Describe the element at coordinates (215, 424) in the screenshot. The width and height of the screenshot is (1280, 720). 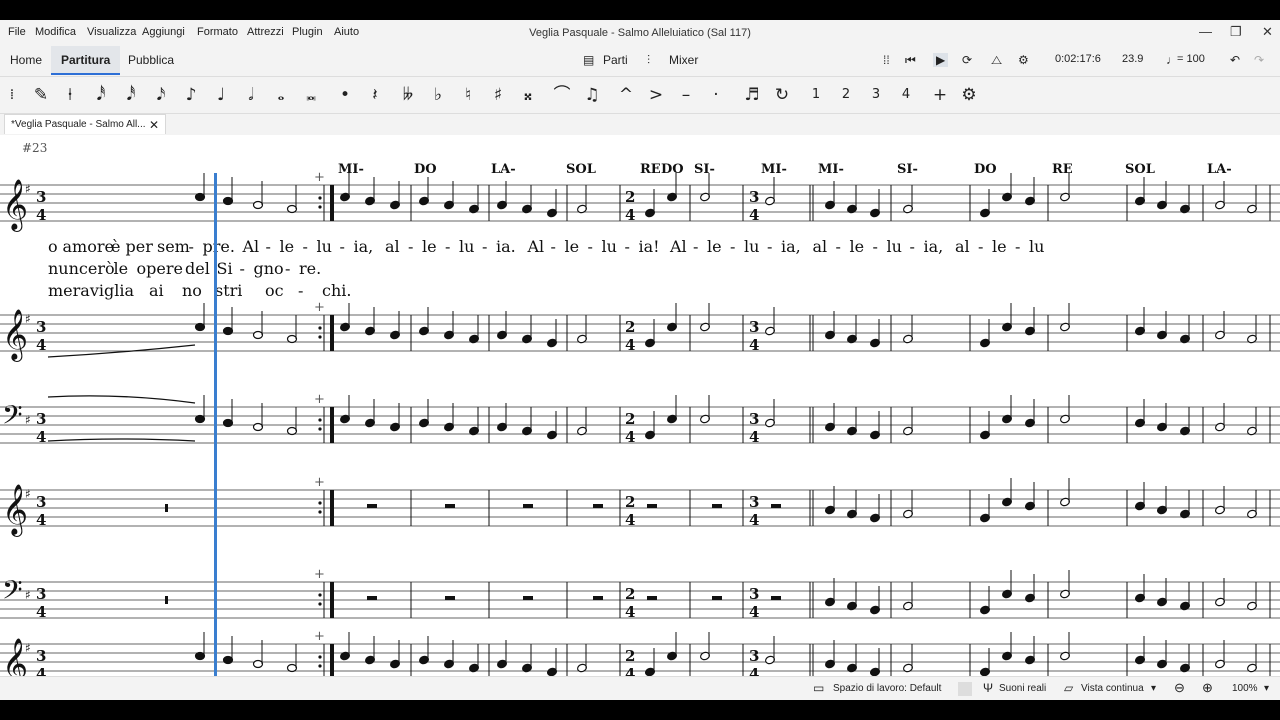
I see `playback-cursor` at that location.